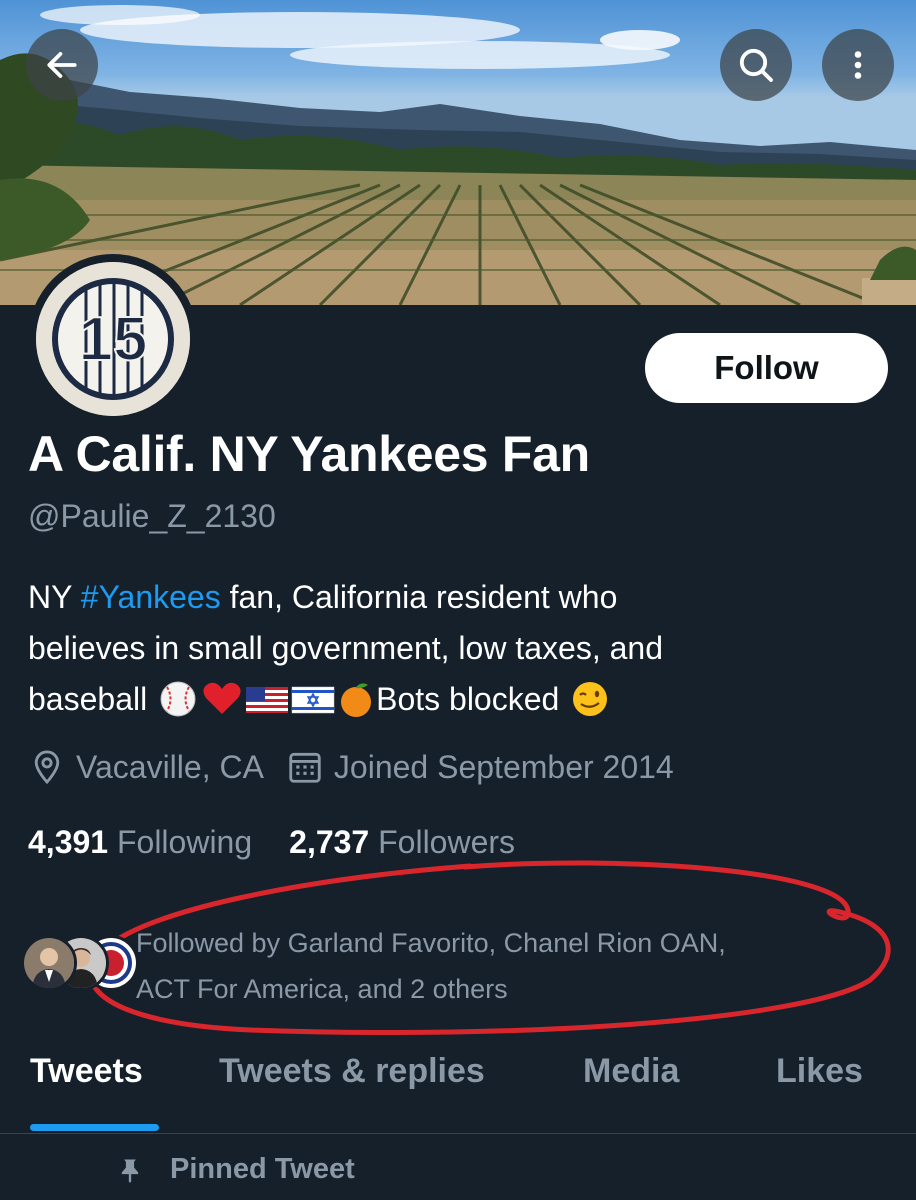 The image size is (916, 1200). I want to click on profile-tabs: Tweets Tweets & replies Media Likes, so click(458, 1092).